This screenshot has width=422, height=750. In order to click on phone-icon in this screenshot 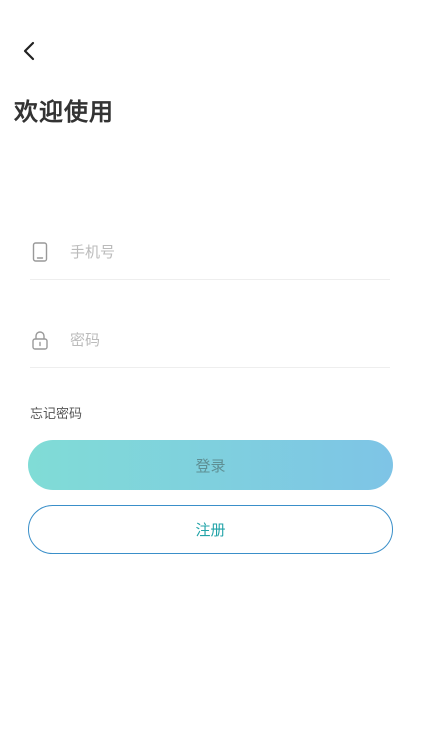, I will do `click(40, 252)`.